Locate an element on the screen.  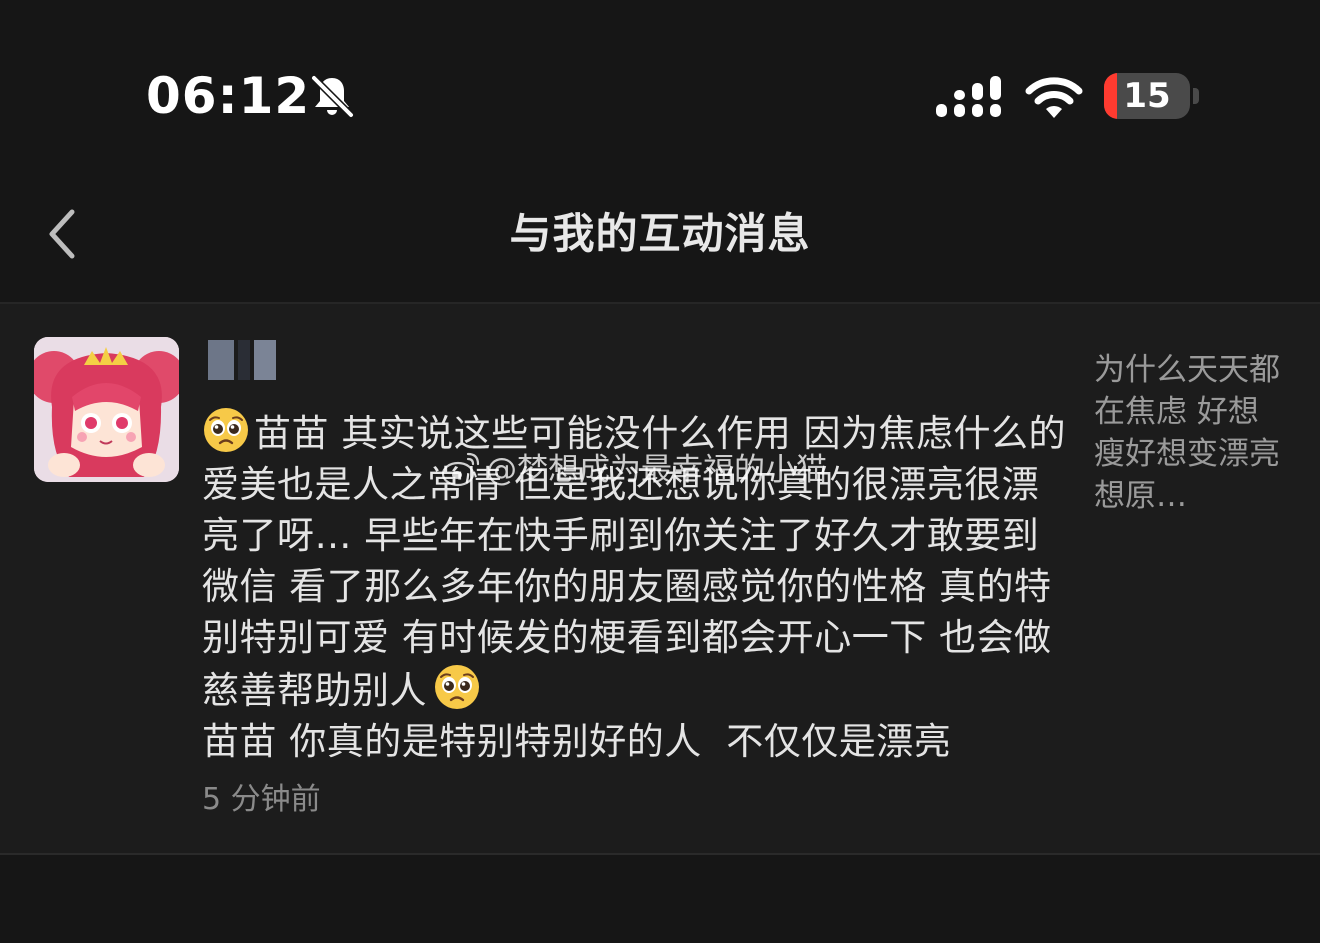
page-title: 与我的互动消息 is located at coordinates (660, 233).